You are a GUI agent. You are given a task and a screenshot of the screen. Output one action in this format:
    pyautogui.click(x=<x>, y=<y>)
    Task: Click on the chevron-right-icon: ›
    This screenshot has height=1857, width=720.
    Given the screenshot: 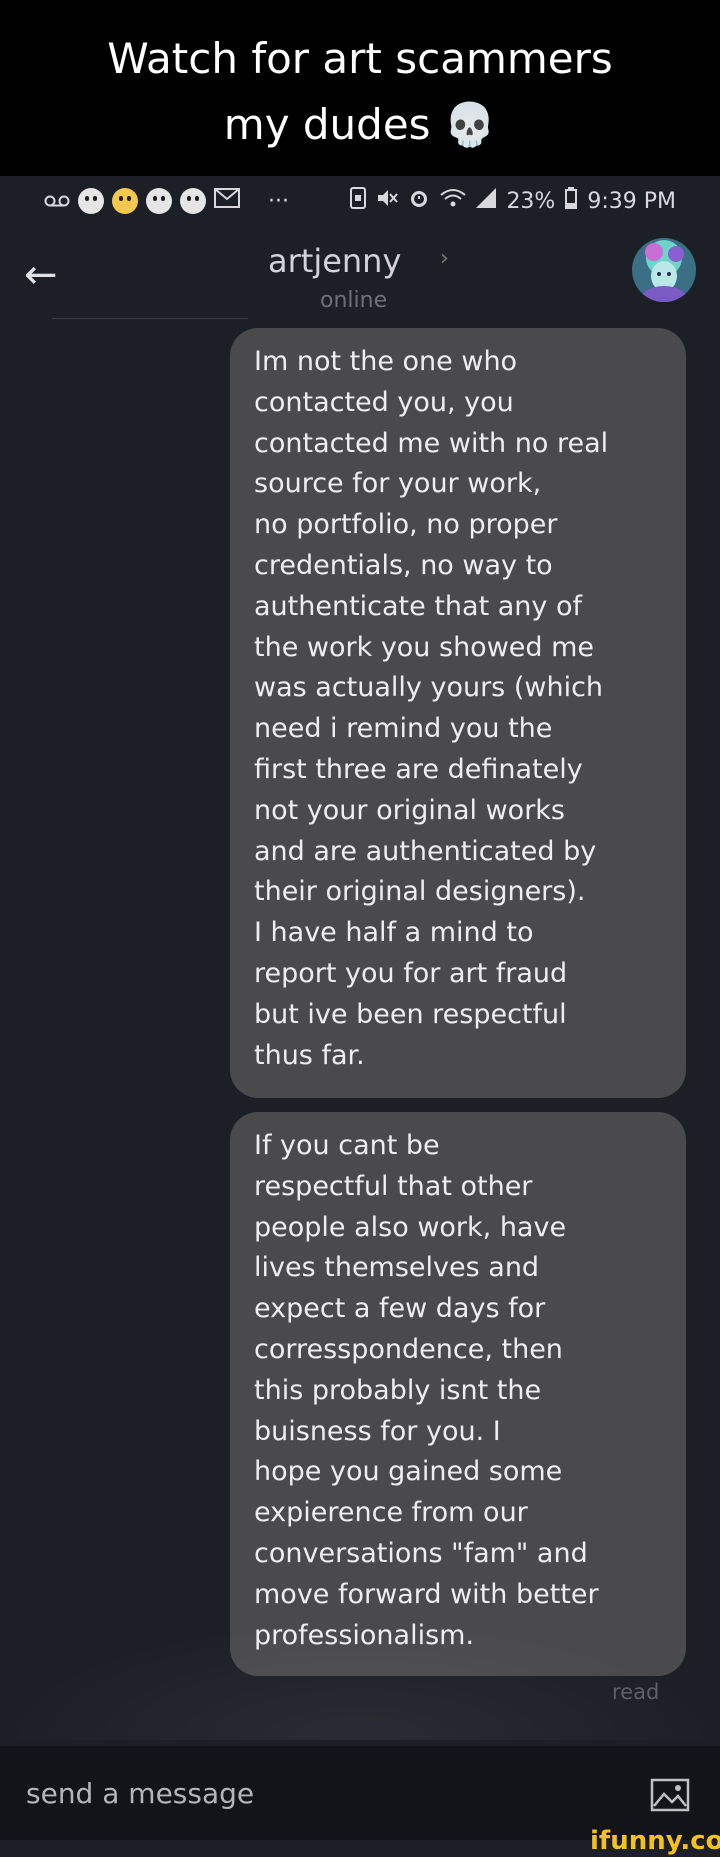 What is the action you would take?
    pyautogui.click(x=444, y=258)
    